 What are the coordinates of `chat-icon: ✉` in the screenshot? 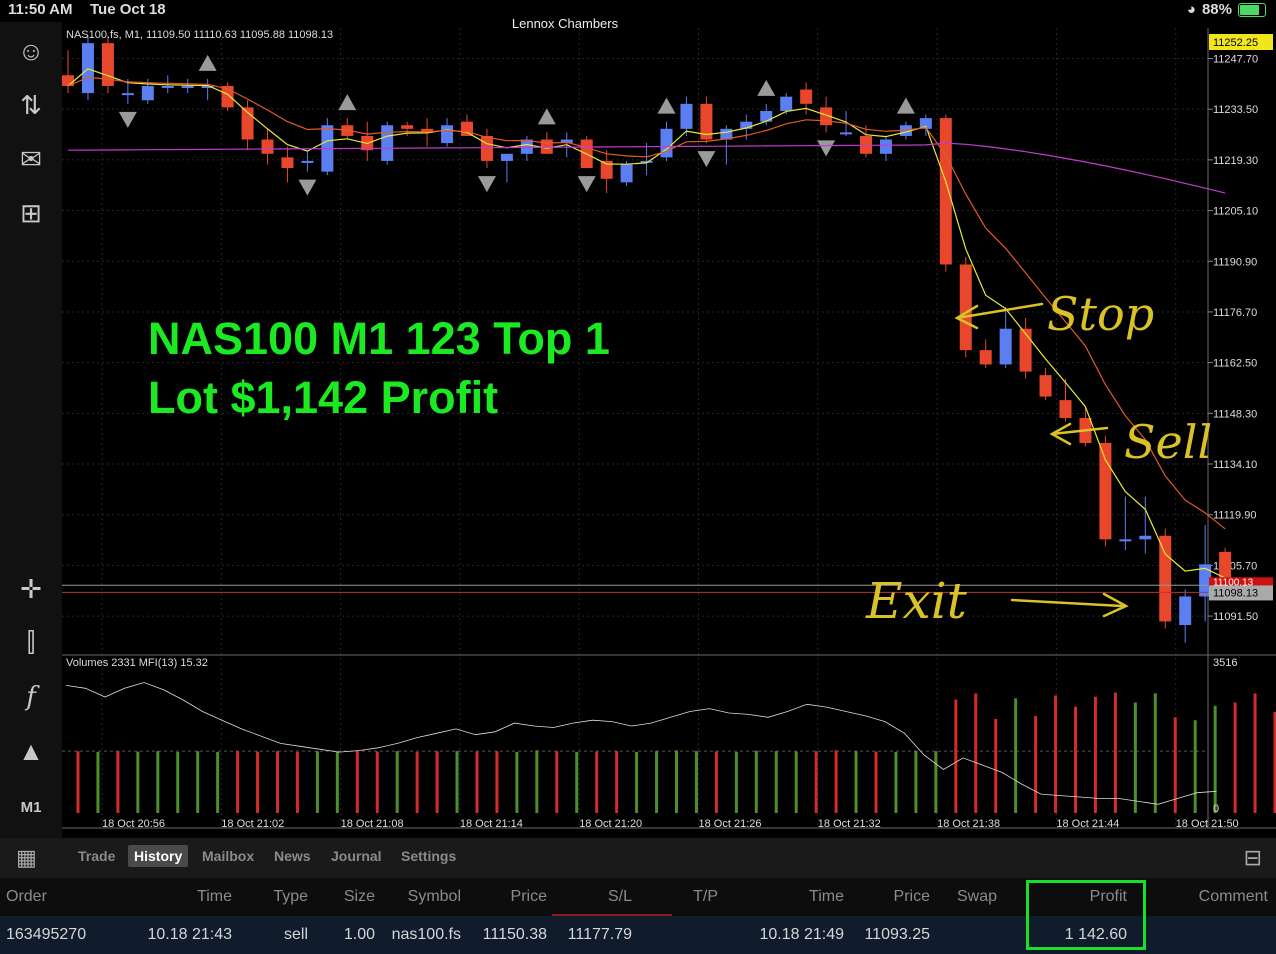 It's located at (31, 159).